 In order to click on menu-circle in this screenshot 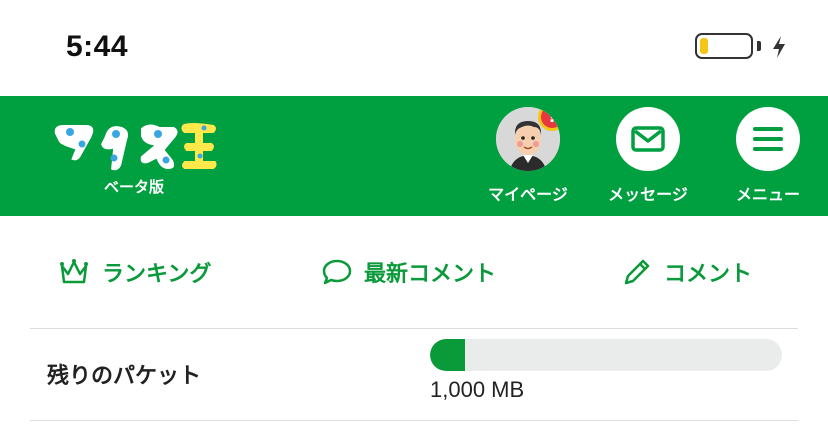, I will do `click(768, 139)`.